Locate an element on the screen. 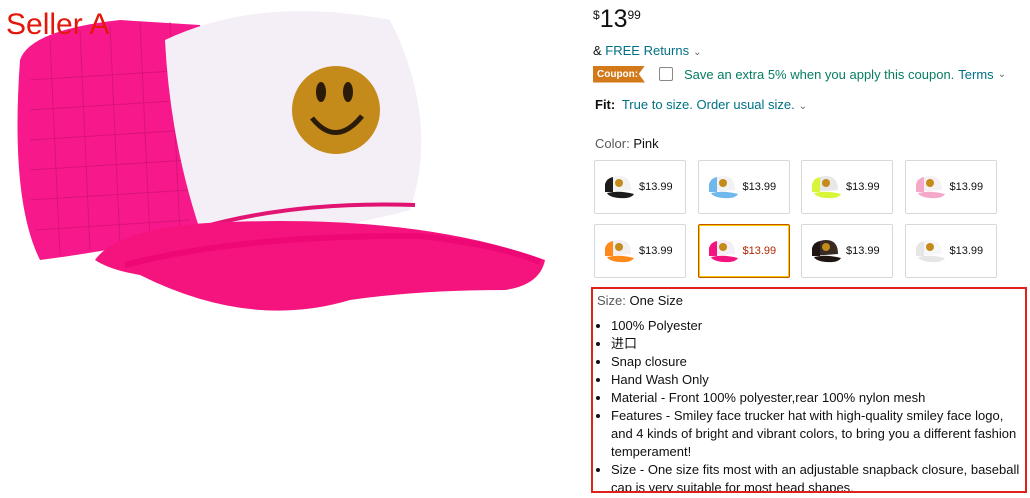  color-swatch-neon-yellow: $13.99 is located at coordinates (847, 187).